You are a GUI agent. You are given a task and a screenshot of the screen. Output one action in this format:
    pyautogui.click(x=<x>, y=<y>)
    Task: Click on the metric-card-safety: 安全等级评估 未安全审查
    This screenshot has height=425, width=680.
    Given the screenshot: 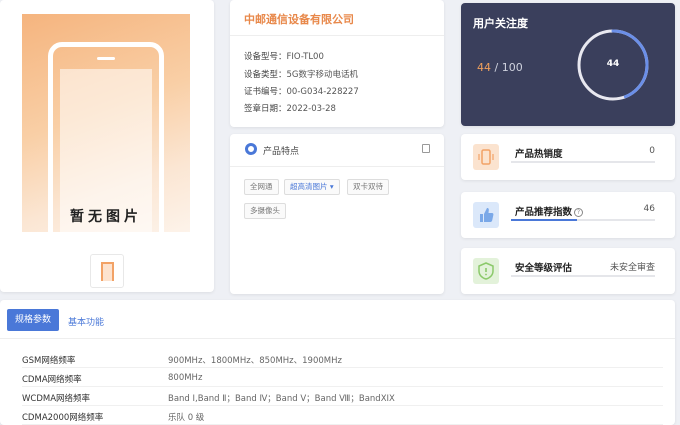 What is the action you would take?
    pyautogui.click(x=568, y=271)
    